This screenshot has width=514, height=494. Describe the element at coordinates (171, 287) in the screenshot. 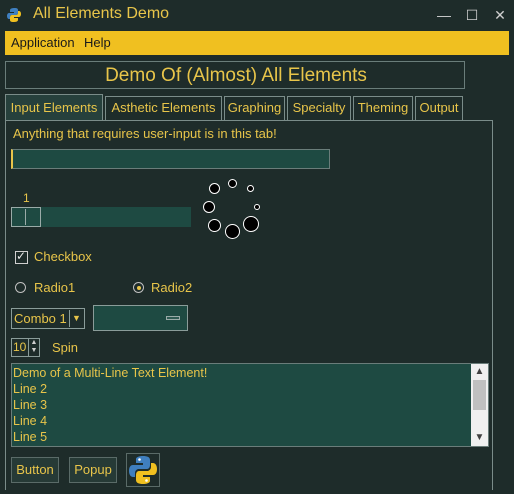

I see `radio2-label: Radio2` at that location.